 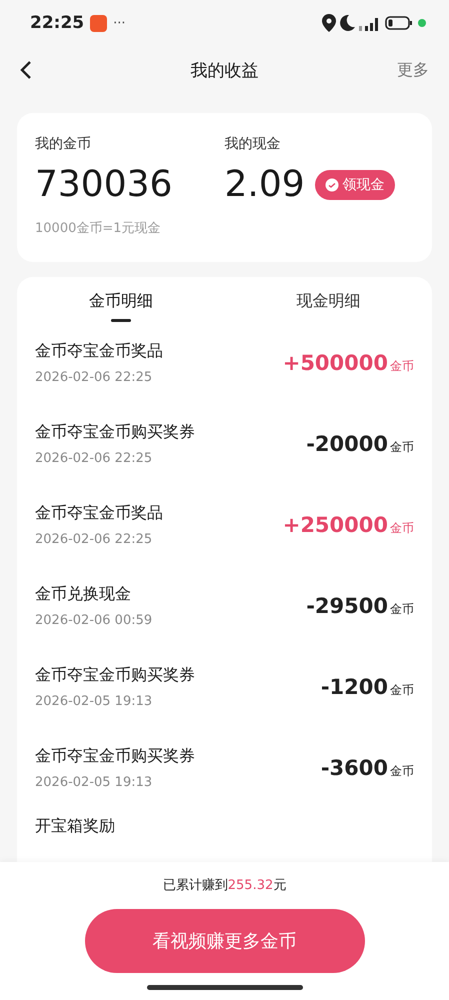 What do you see at coordinates (224, 885) in the screenshot?
I see `total-earned: 已累计赚到255.32元` at bounding box center [224, 885].